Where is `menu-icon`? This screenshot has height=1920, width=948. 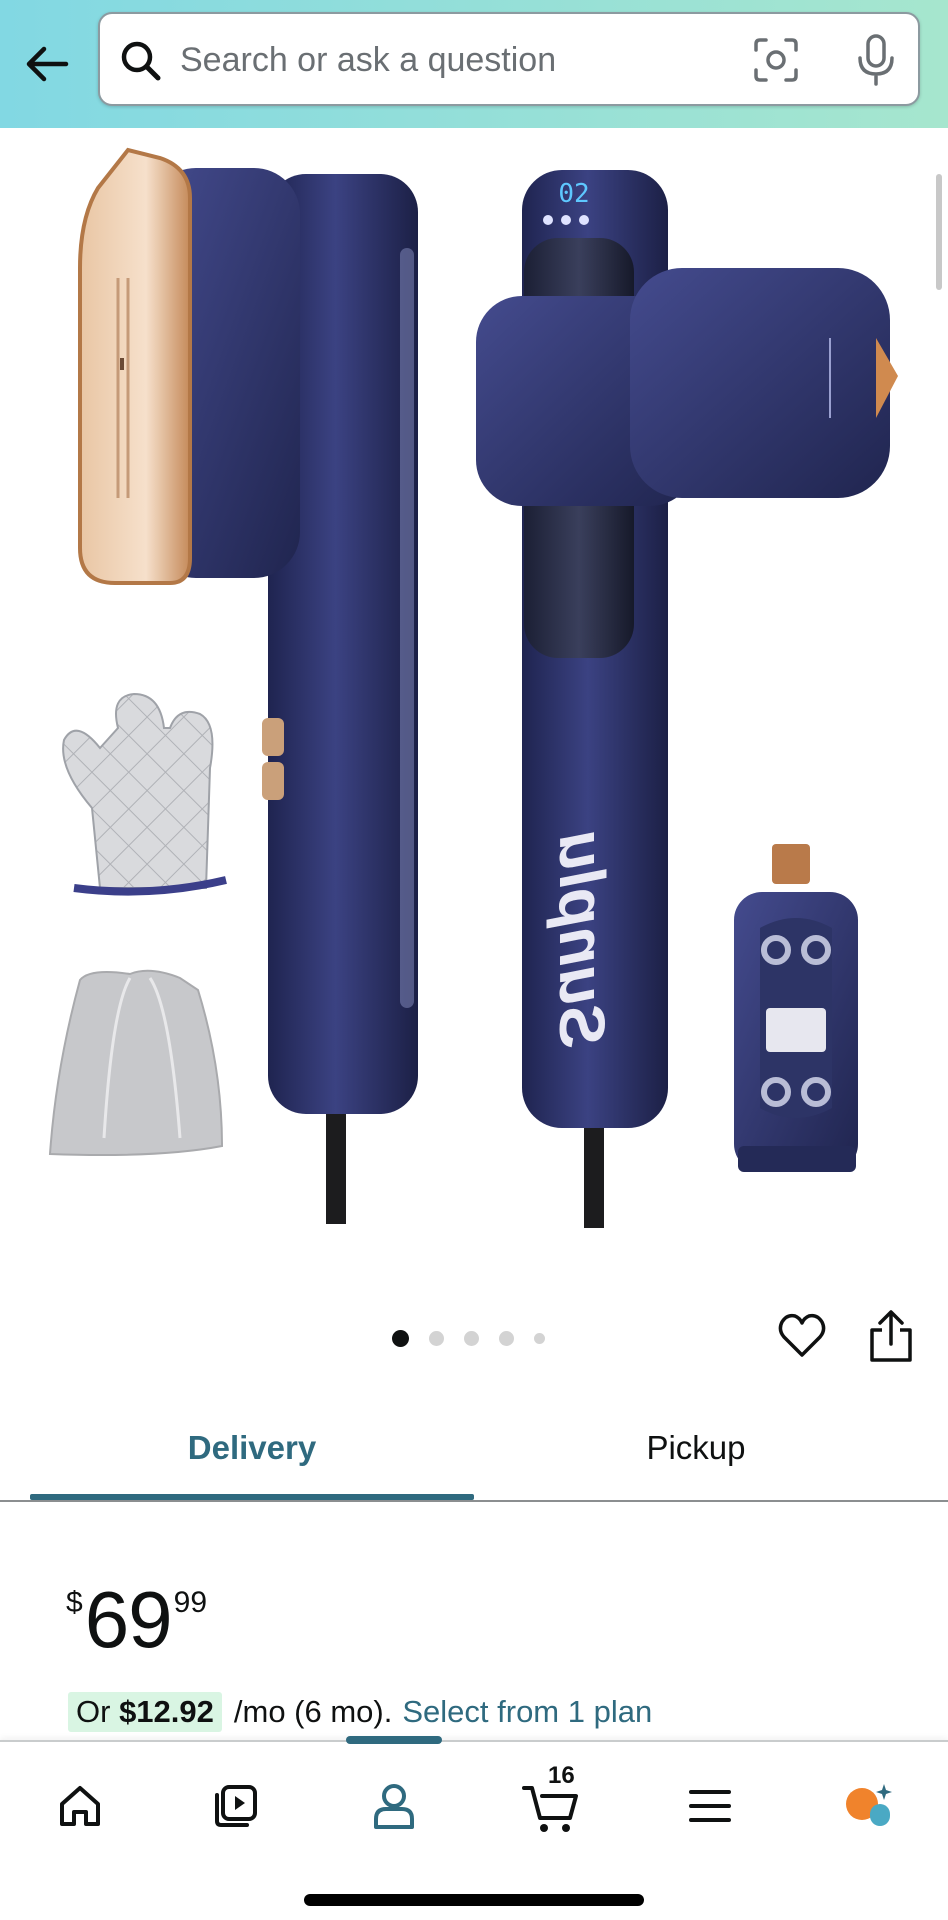 menu-icon is located at coordinates (710, 1806).